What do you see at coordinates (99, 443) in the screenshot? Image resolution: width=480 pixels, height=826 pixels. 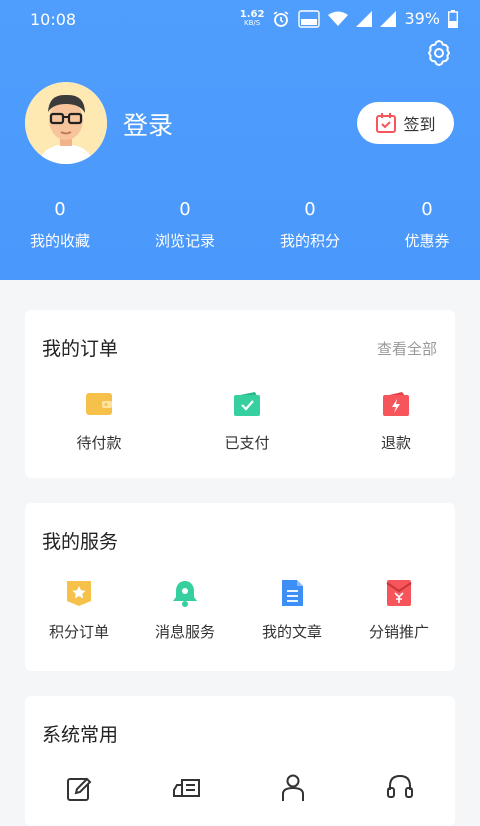 I see `order-pending-label: 待付款` at bounding box center [99, 443].